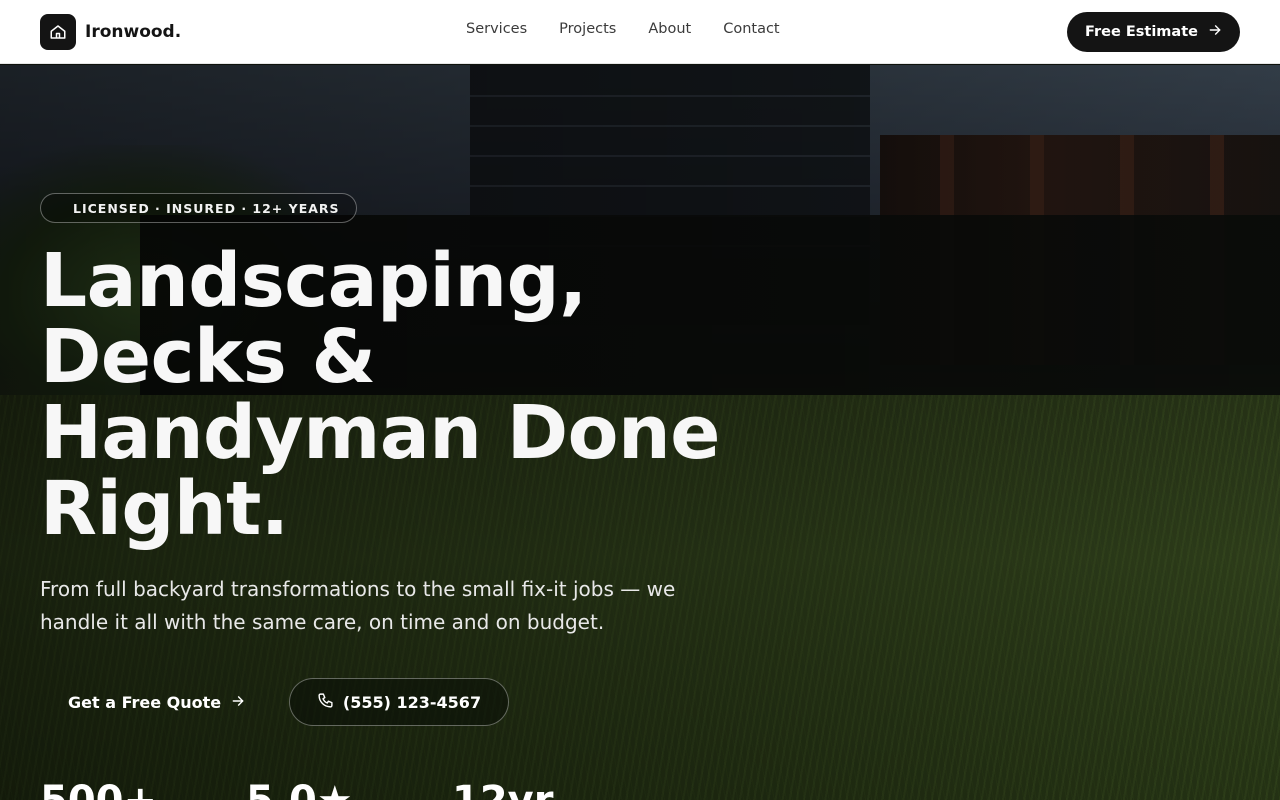  Describe the element at coordinates (313, 281) in the screenshot. I see `headline-line: Landscaping,` at that location.